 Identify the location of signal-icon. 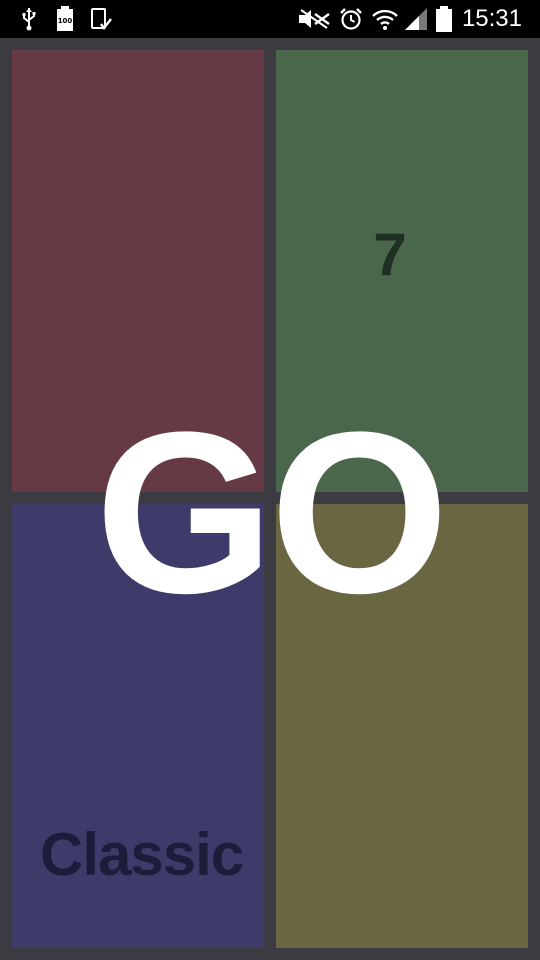
(416, 19).